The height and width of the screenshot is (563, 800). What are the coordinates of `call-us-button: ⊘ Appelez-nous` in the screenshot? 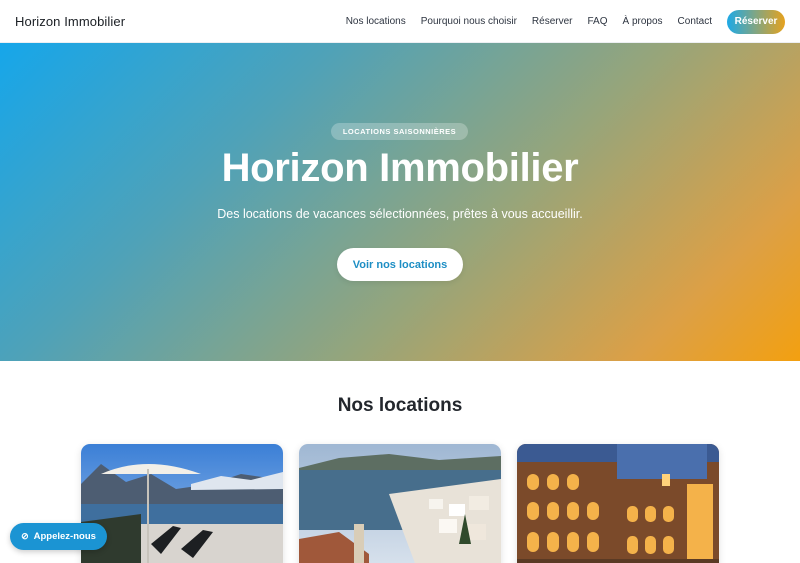 It's located at (58, 536).